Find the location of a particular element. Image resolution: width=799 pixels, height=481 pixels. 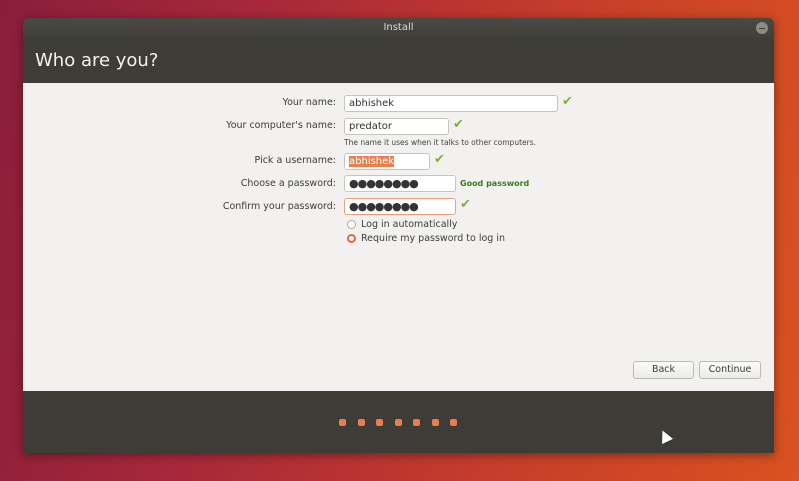

password-strength: Good password is located at coordinates (495, 183).